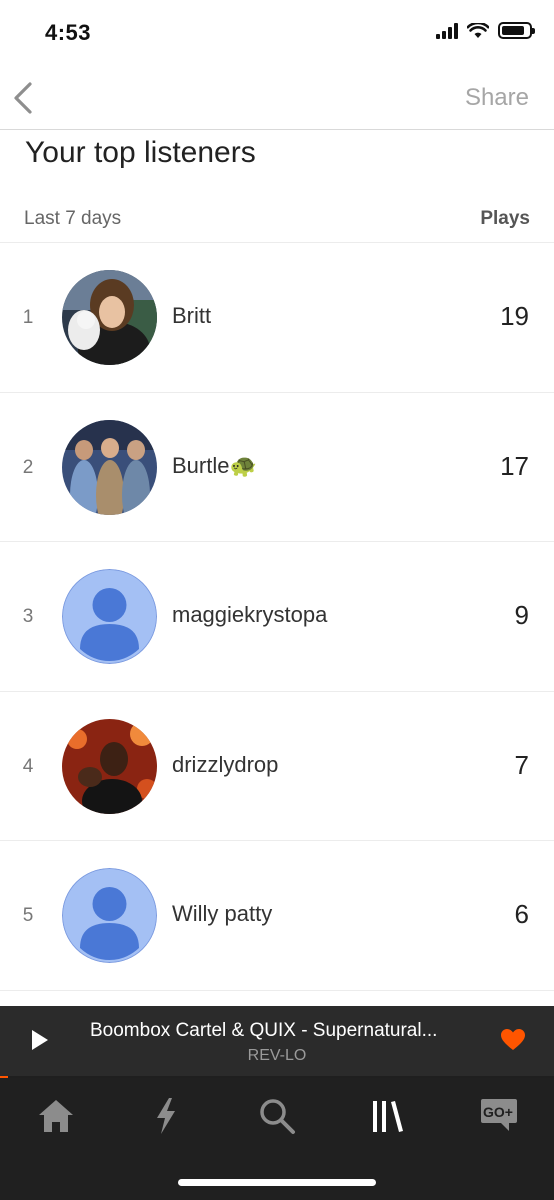  What do you see at coordinates (191, 316) in the screenshot?
I see `listener-name: Britt` at bounding box center [191, 316].